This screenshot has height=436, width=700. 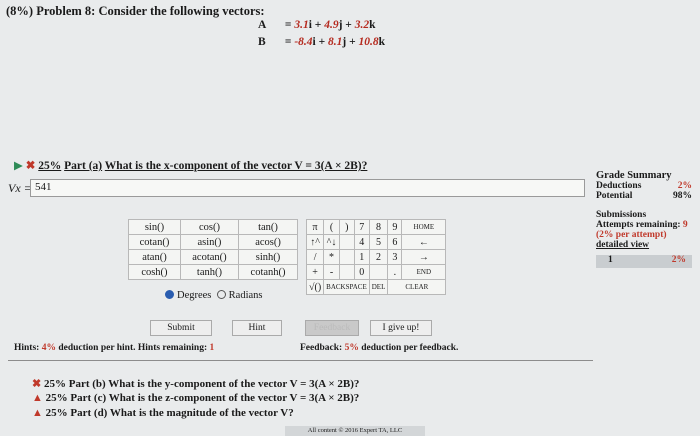 What do you see at coordinates (83, 166) in the screenshot?
I see `part-a-label: Part (a)` at bounding box center [83, 166].